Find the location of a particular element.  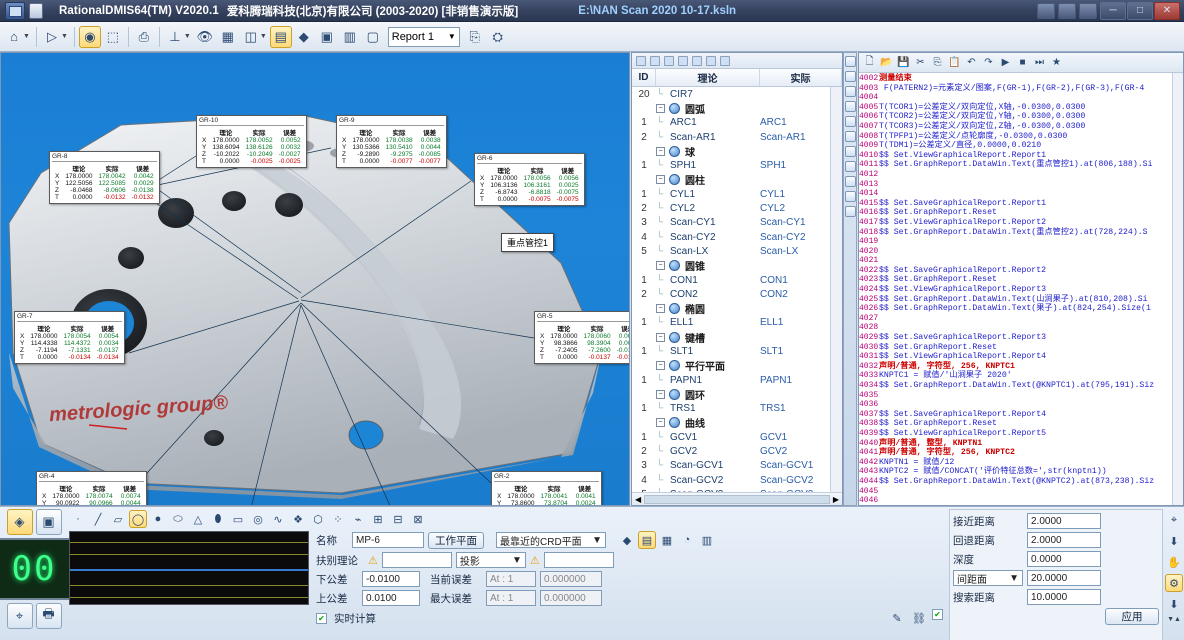

feature-torus-icon: ◎ is located at coordinates (258, 519).